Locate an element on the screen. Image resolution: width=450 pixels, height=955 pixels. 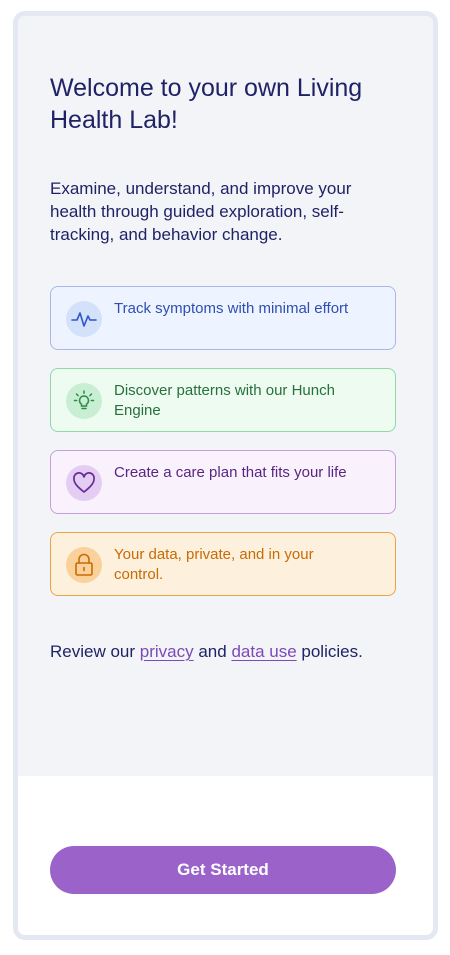
feature-data-privacy: Your data, private, and in your control. is located at coordinates (223, 564).